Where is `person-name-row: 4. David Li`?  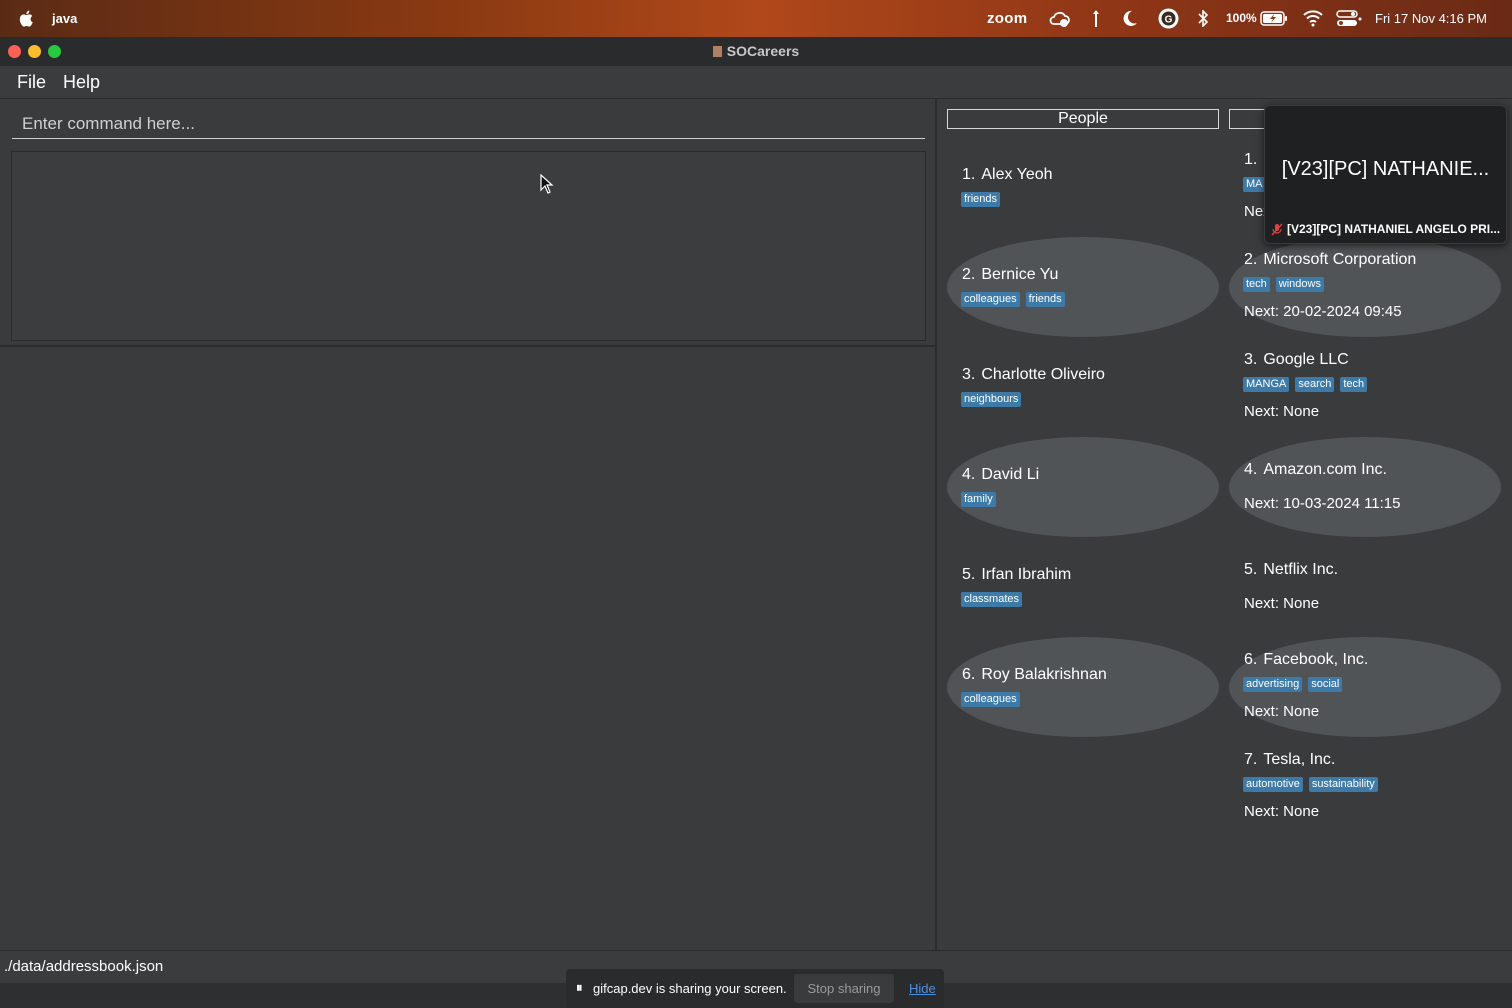 person-name-row: 4. David Li is located at coordinates (1000, 475).